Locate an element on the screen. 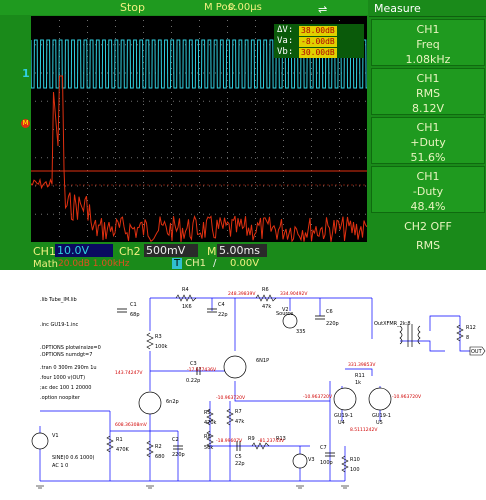 The width and height of the screenshot is (486, 500). menu-item-ch1-minus-duty: CH1 -Duty 48.4% is located at coordinates (428, 189).